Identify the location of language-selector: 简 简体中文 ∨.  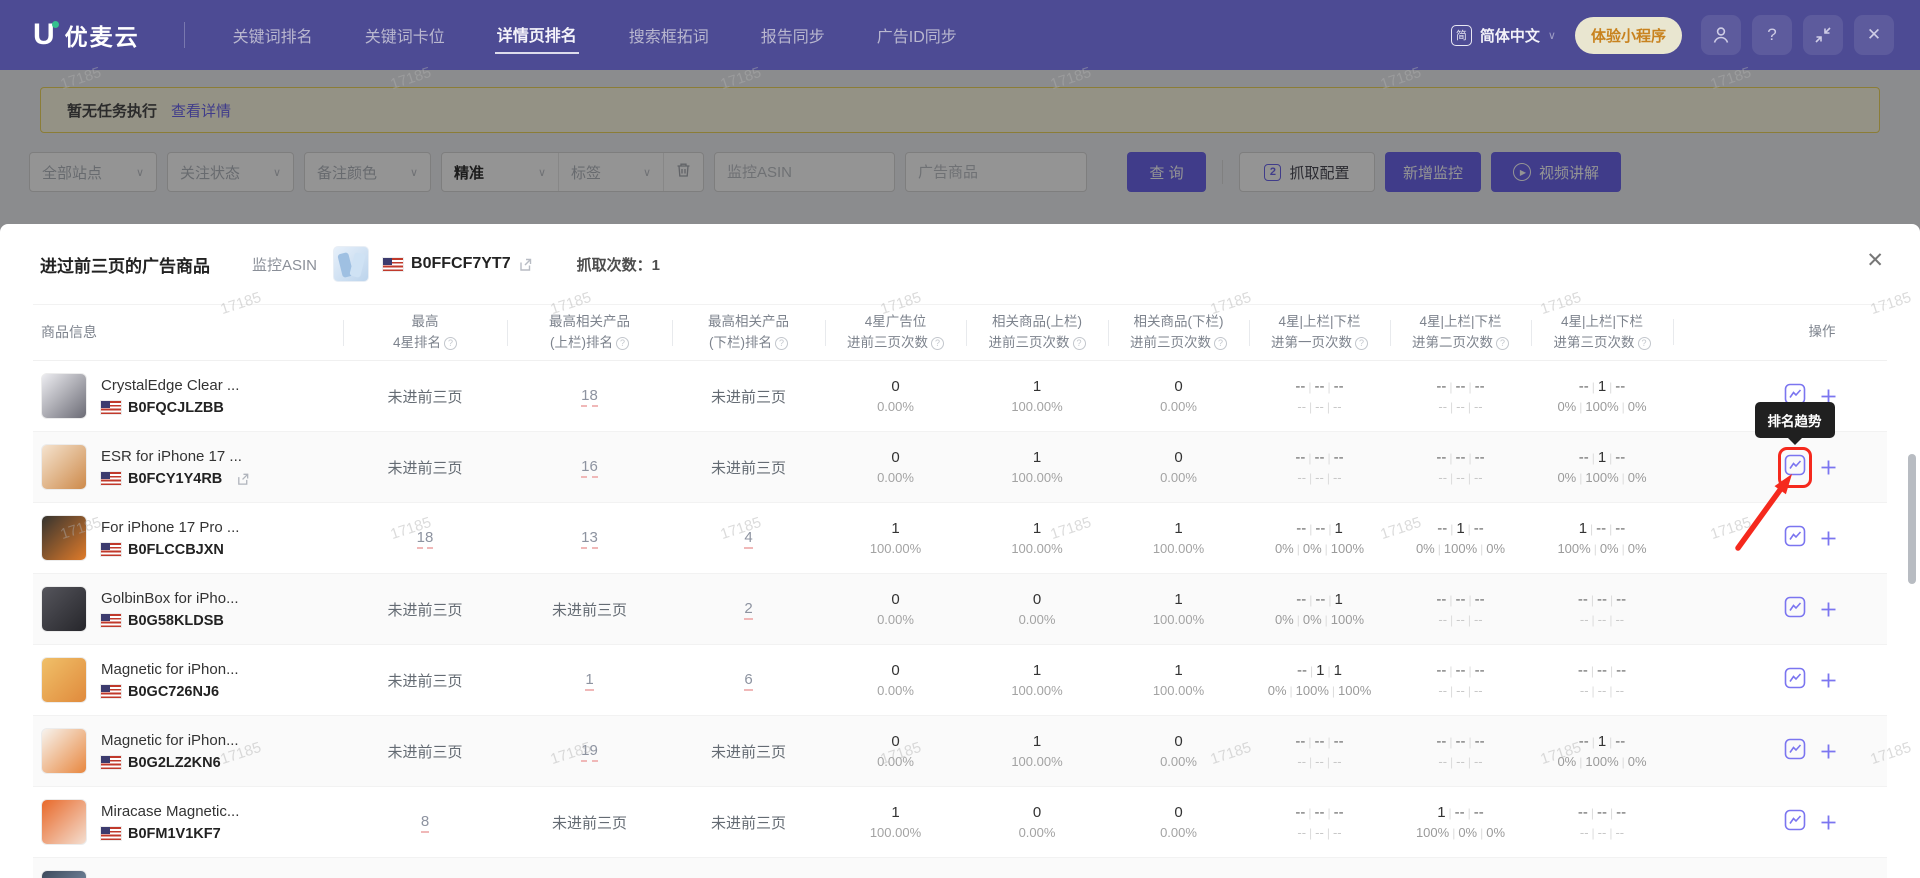
(1503, 35).